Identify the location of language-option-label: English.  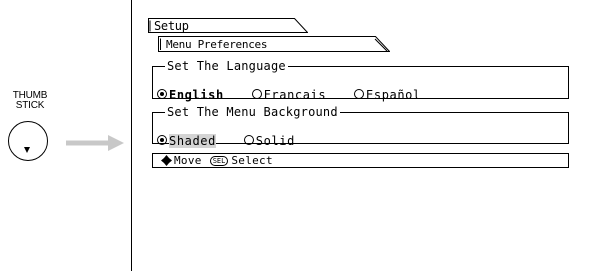
(196, 95).